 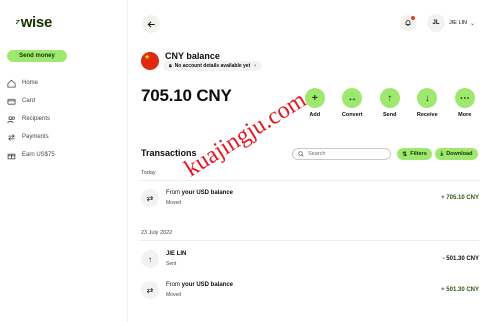 I want to click on more-icon: ⋯, so click(x=464, y=98).